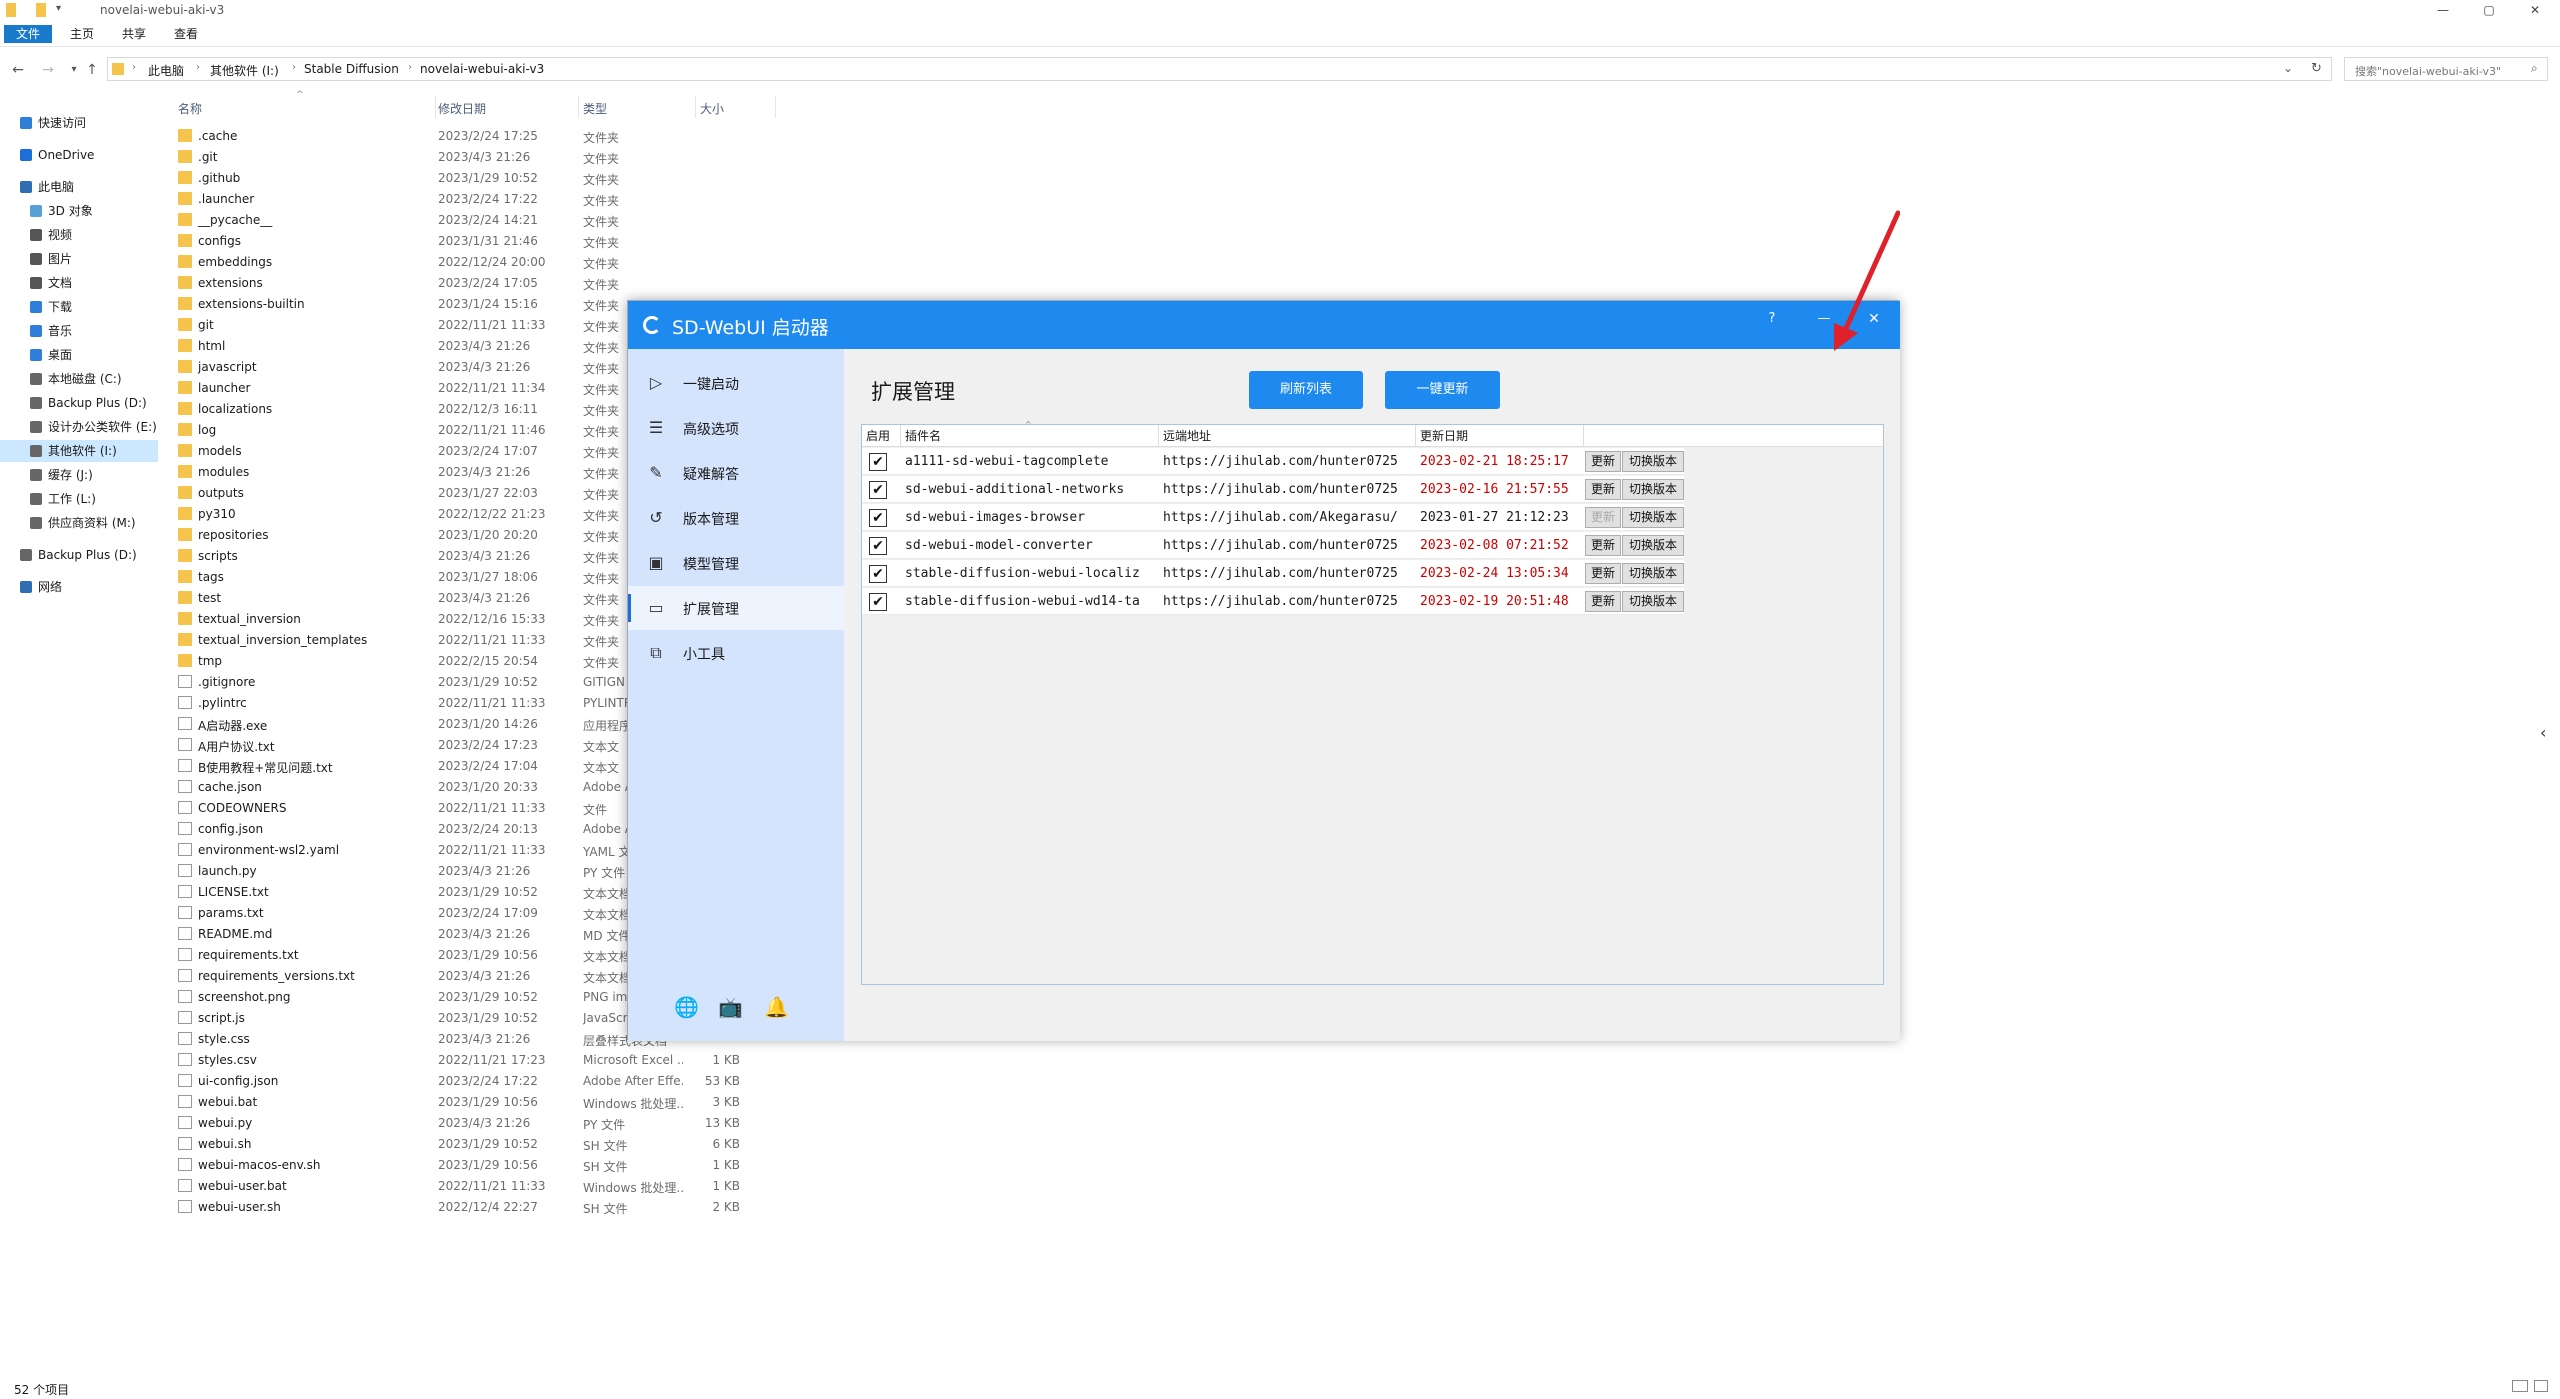  Describe the element at coordinates (79, 307) in the screenshot. I see `nav-item: 下载` at that location.